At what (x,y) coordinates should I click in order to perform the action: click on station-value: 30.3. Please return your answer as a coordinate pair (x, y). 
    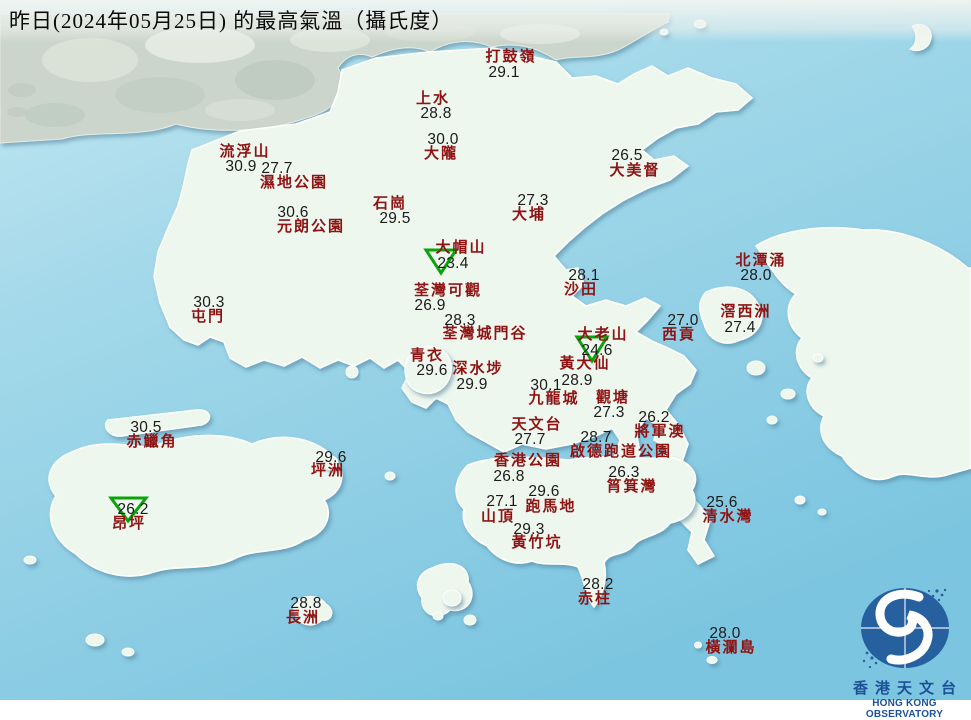
    Looking at the image, I should click on (209, 302).